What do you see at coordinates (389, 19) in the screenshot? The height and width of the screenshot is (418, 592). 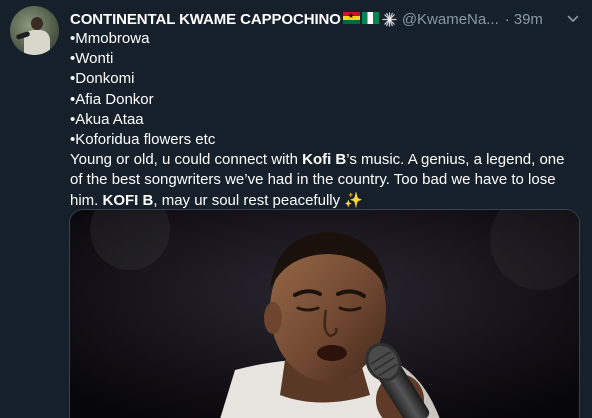 I see `sparkle-icon` at bounding box center [389, 19].